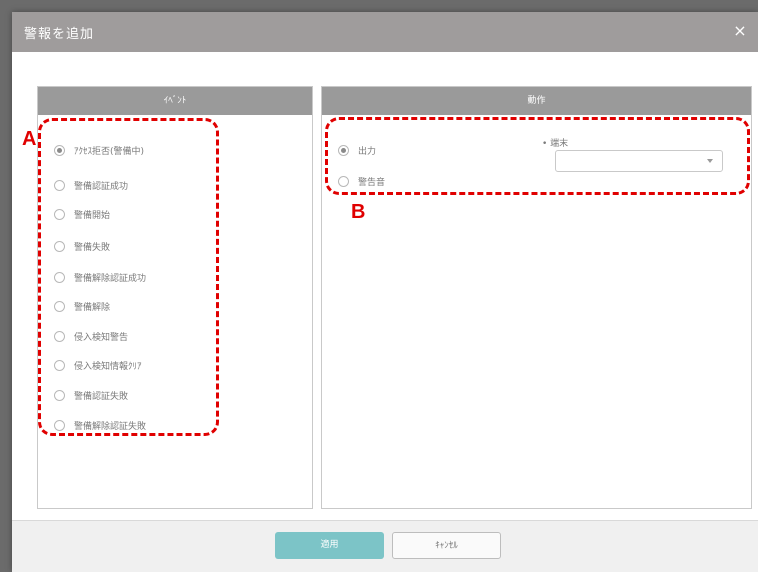 This screenshot has height=572, width=758. I want to click on terminal-label: • 端末, so click(555, 144).